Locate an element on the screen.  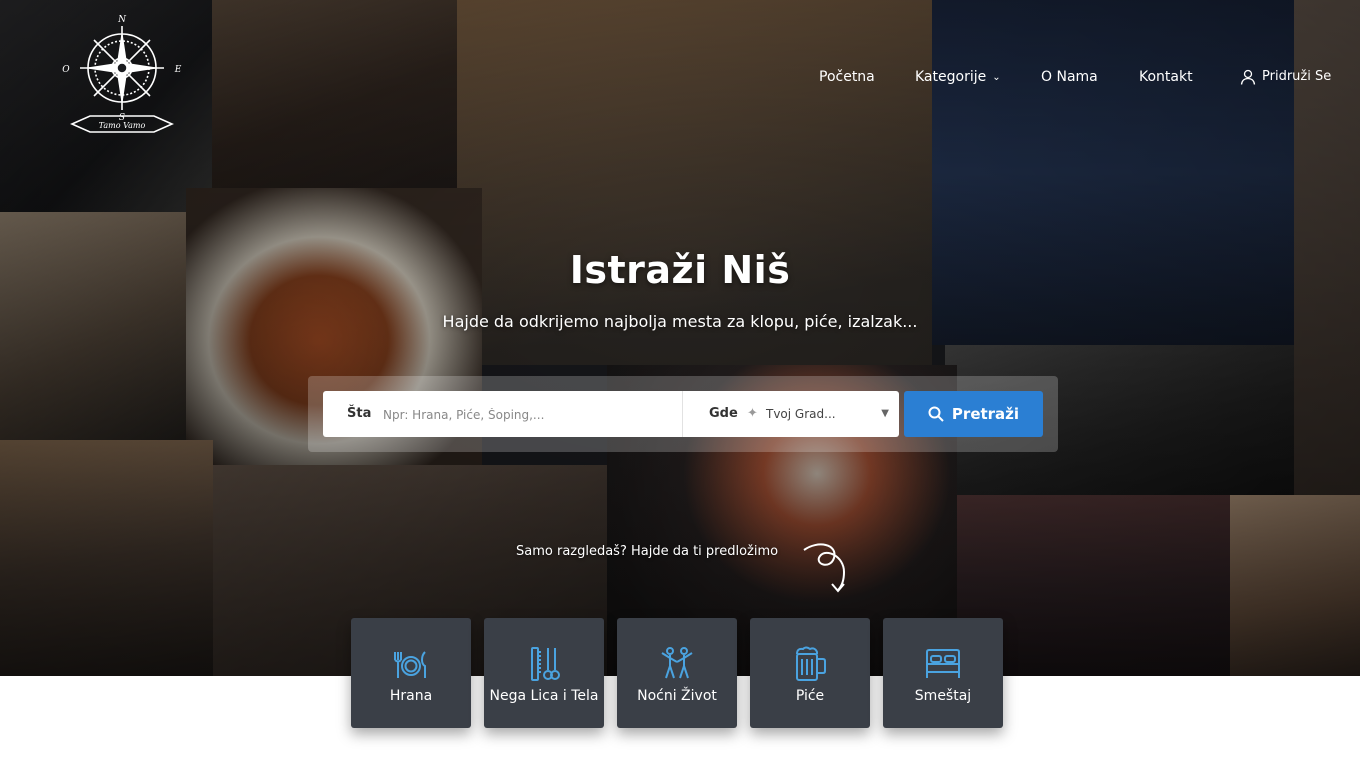
beer-mug-icon is located at coordinates (811, 663).